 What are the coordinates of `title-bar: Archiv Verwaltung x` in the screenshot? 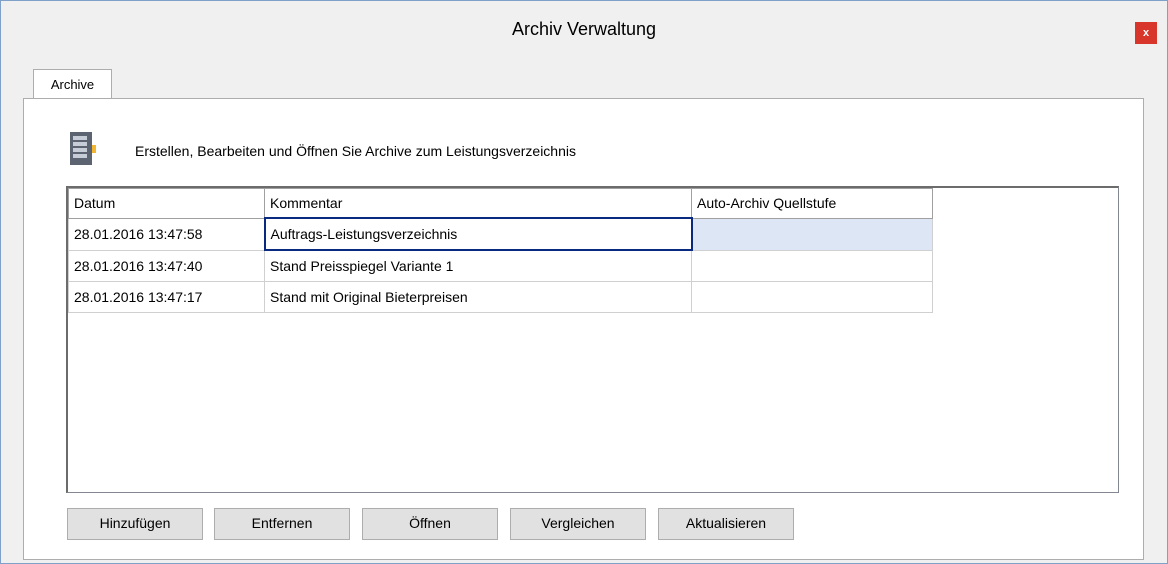 It's located at (584, 31).